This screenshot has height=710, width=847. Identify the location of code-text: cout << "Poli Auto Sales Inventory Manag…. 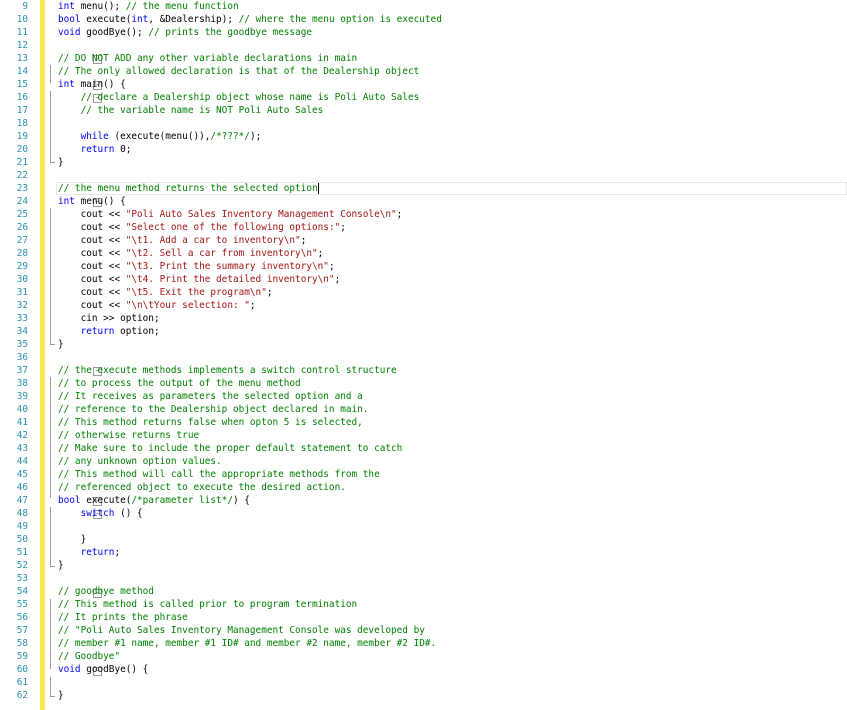
(230, 214).